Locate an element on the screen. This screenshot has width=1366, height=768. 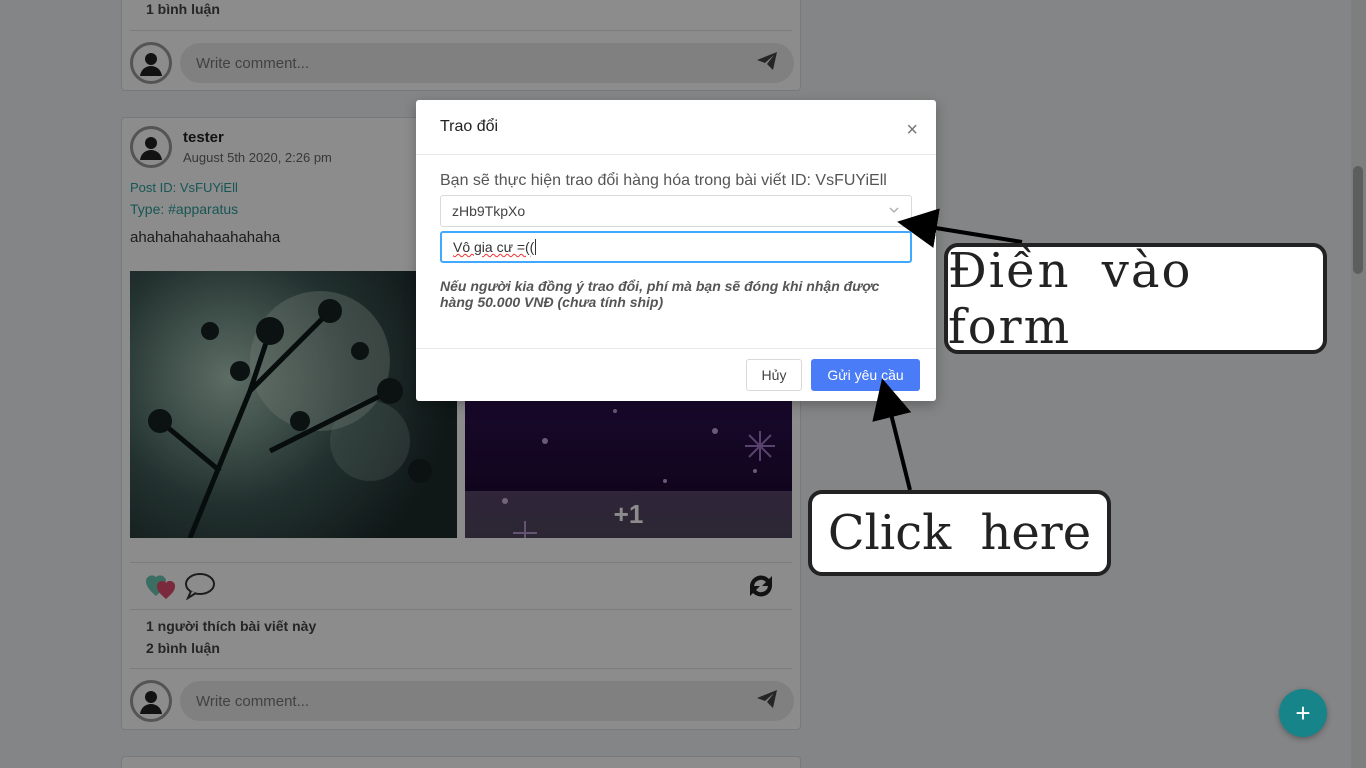
callout-fill-form: Điền vào form is located at coordinates (1135, 298).